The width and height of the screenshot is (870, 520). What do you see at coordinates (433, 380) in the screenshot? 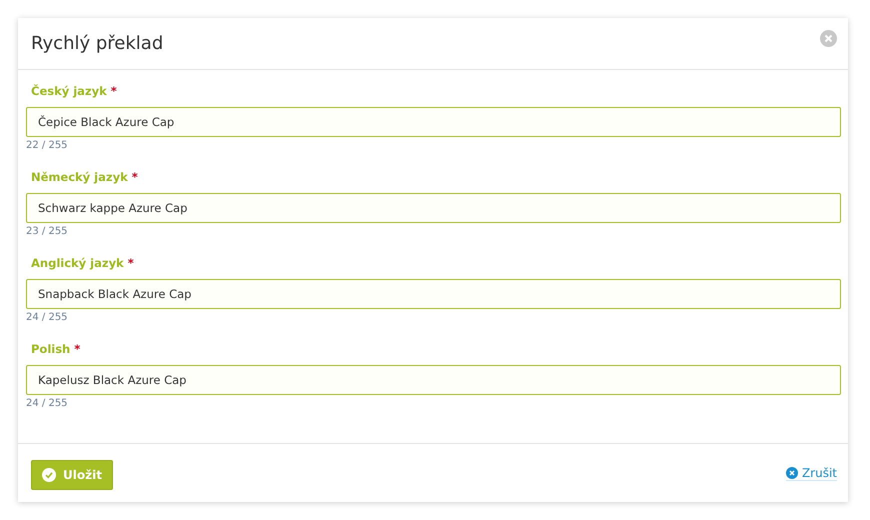
I see `text-field: Kapelusz Black Azure Cap` at bounding box center [433, 380].